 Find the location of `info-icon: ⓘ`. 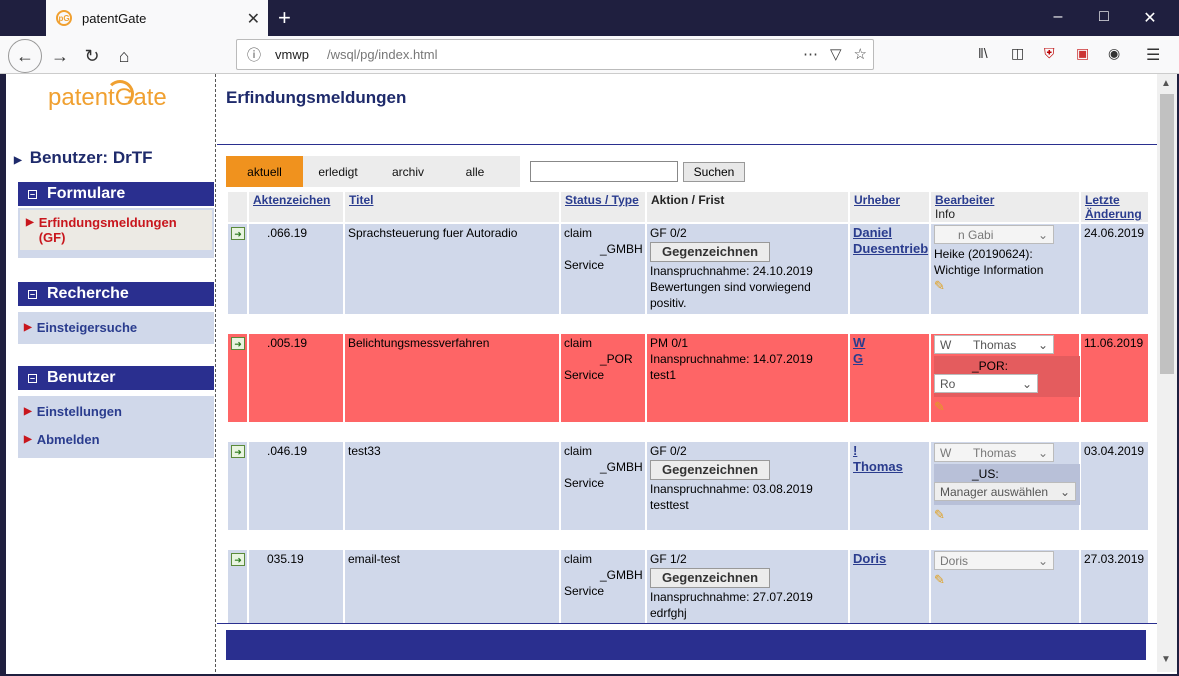

info-icon: ⓘ is located at coordinates (254, 55).